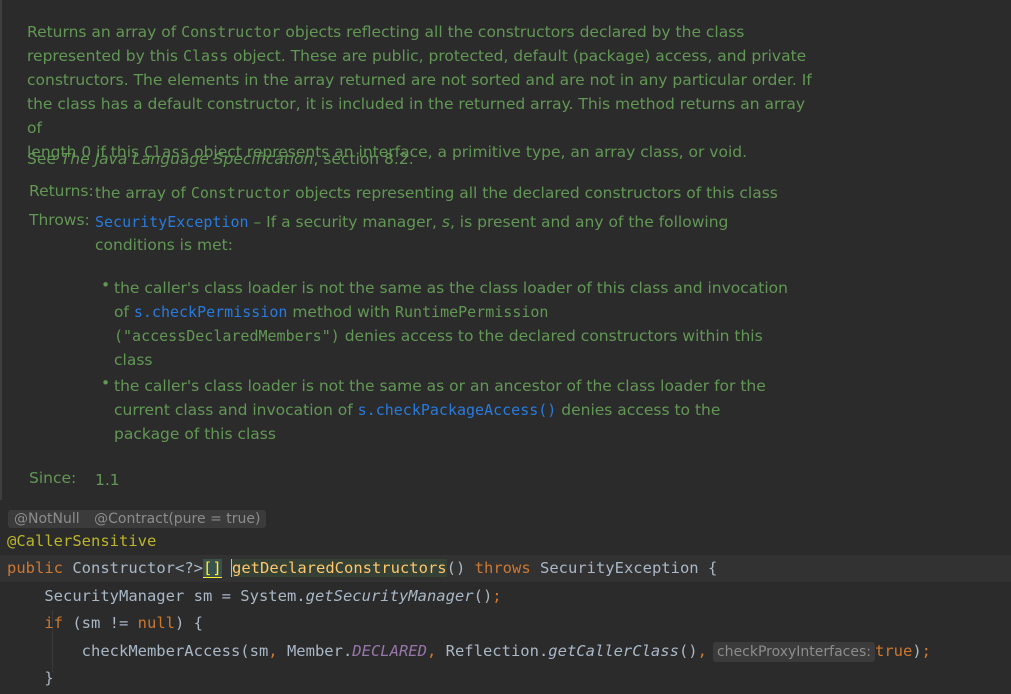  Describe the element at coordinates (505, 541) in the screenshot. I see `code-line-annotation: @CallerSensitive` at that location.